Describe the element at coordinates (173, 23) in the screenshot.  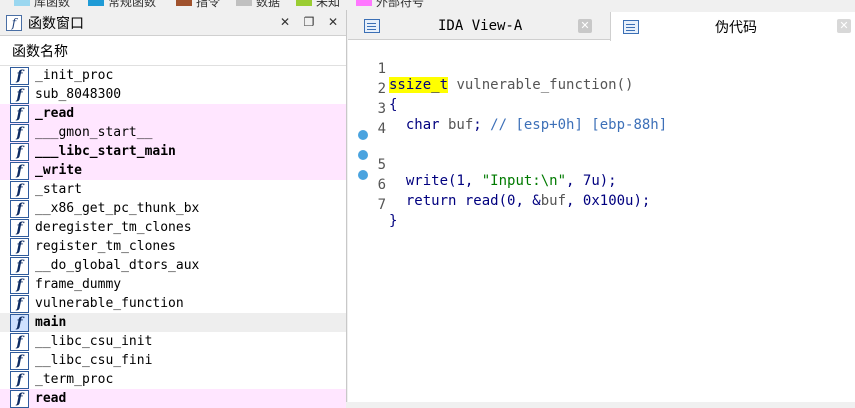
I see `functions-window-titlebar: f 函数窗口 ✕ ❐ ✕` at that location.